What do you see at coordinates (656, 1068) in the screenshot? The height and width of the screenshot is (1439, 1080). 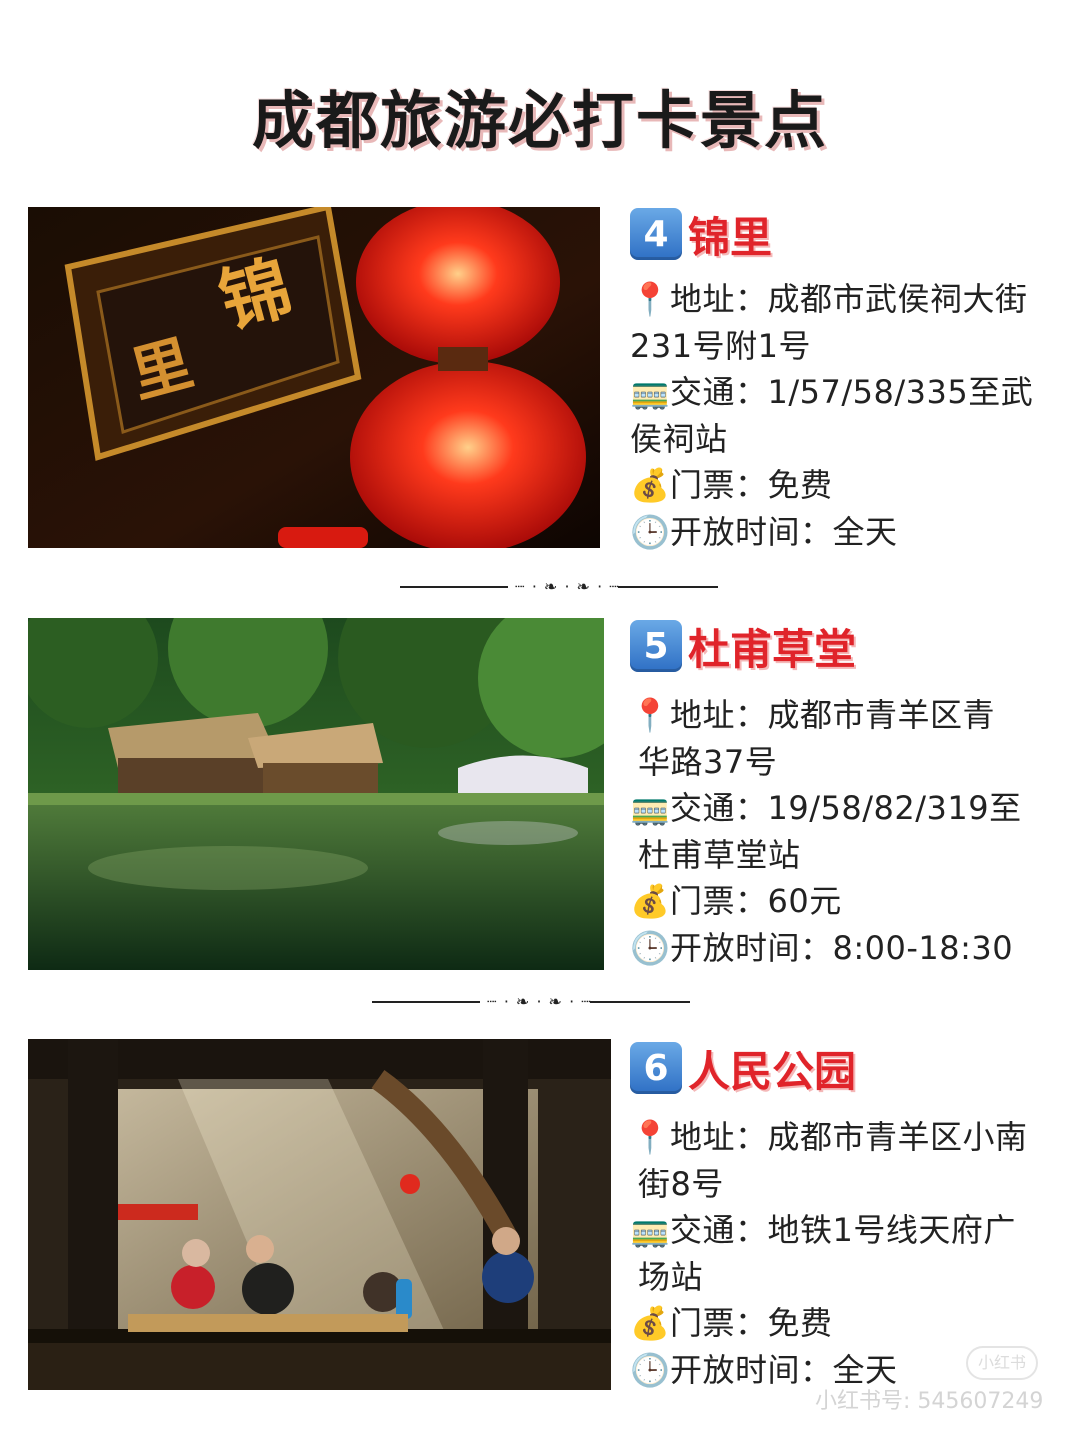 I see `number-badge: 6` at bounding box center [656, 1068].